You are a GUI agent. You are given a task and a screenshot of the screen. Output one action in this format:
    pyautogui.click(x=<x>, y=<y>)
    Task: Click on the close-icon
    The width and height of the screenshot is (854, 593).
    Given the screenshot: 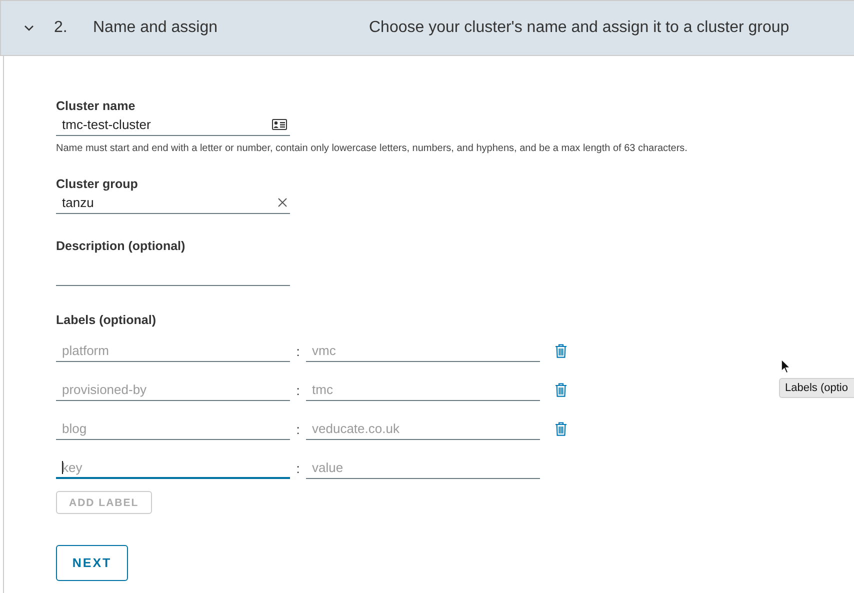 What is the action you would take?
    pyautogui.click(x=282, y=202)
    